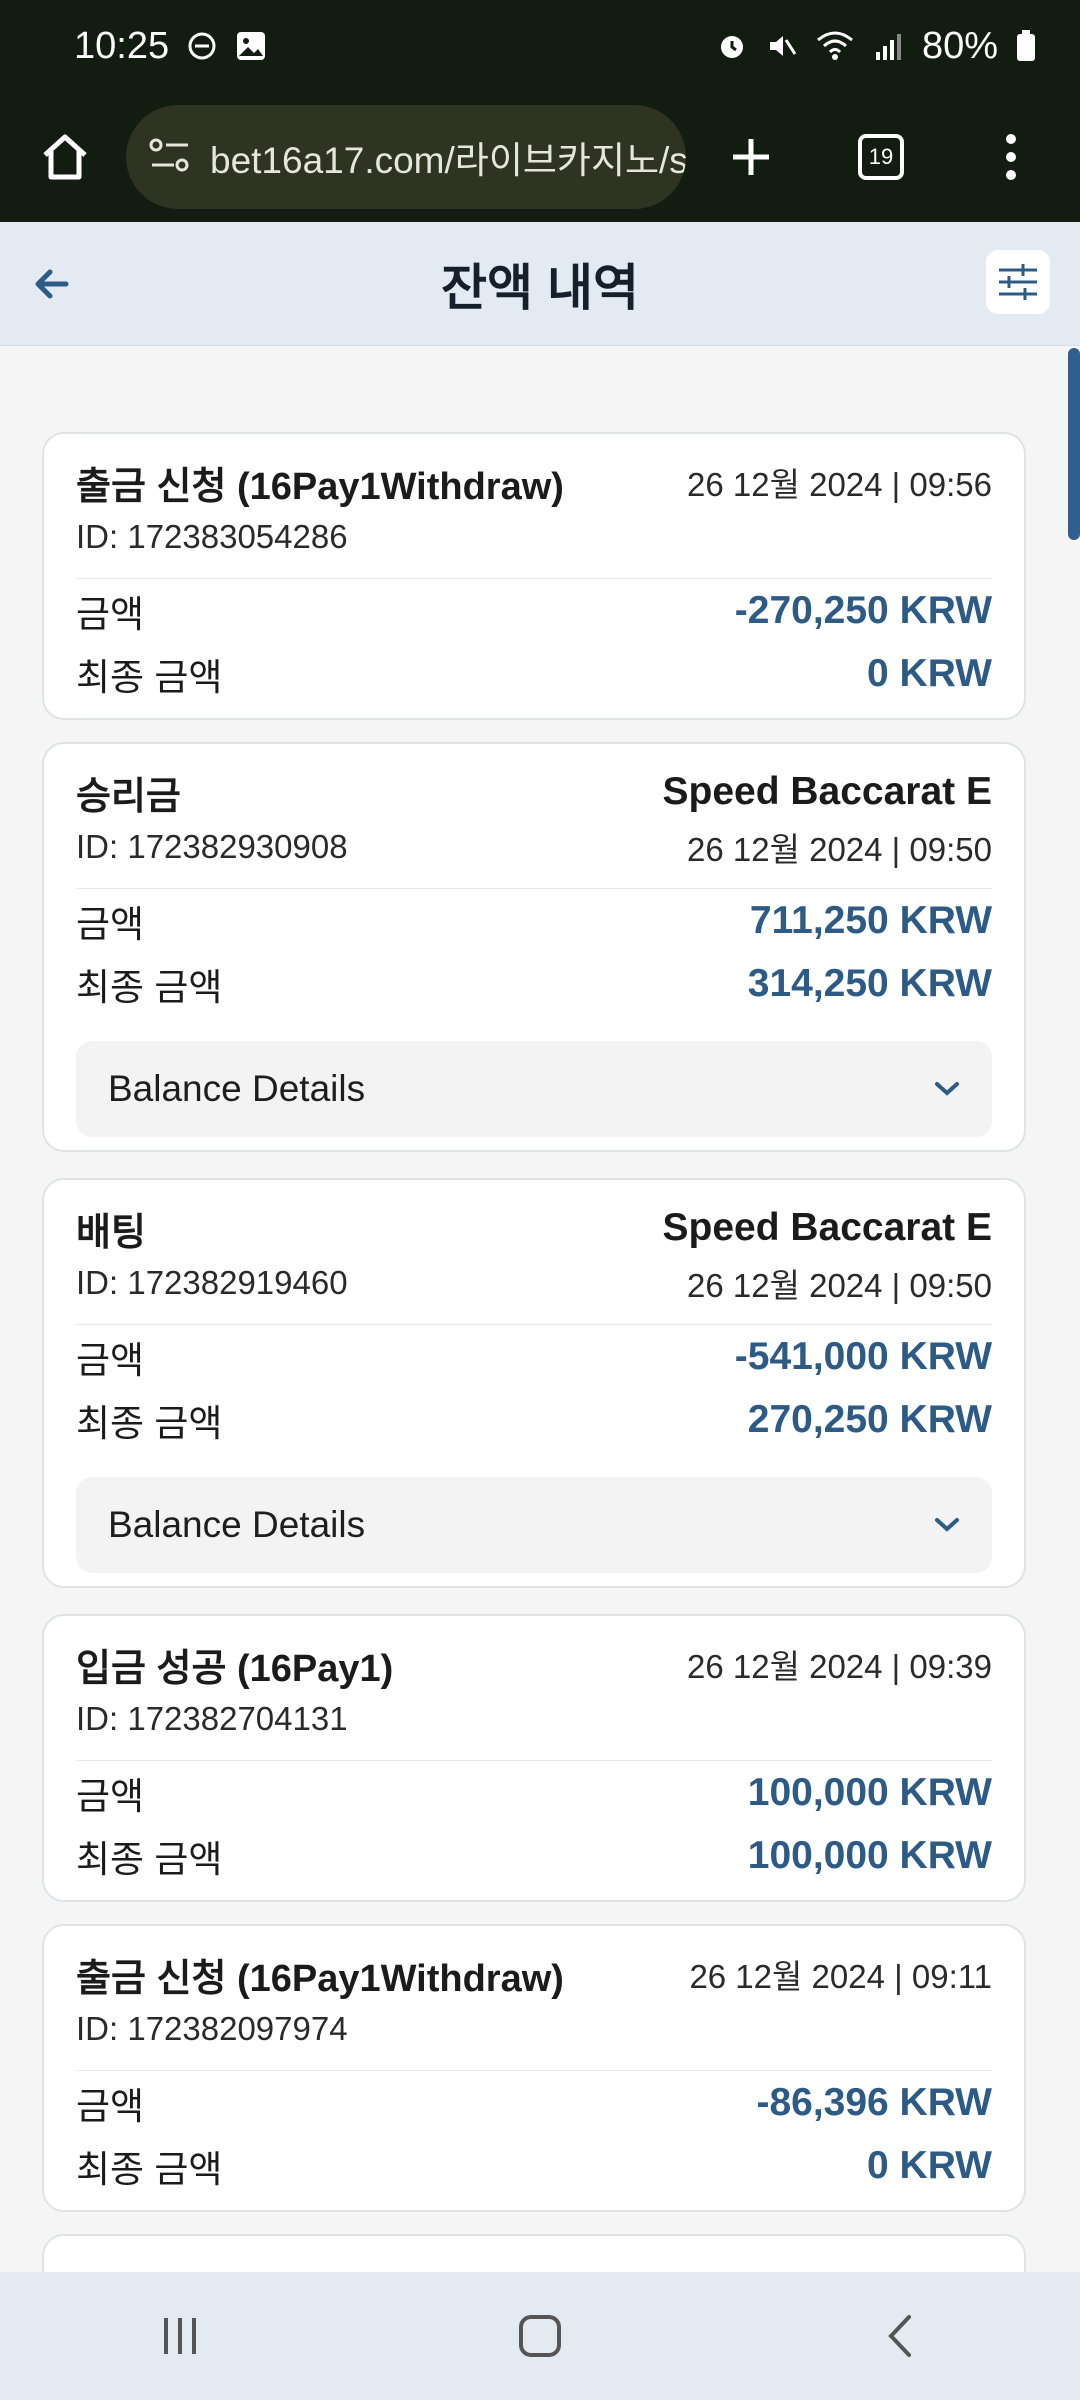 The height and width of the screenshot is (2400, 1080). Describe the element at coordinates (863, 1356) in the screenshot. I see `amount-value: -541,000 KRW` at that location.